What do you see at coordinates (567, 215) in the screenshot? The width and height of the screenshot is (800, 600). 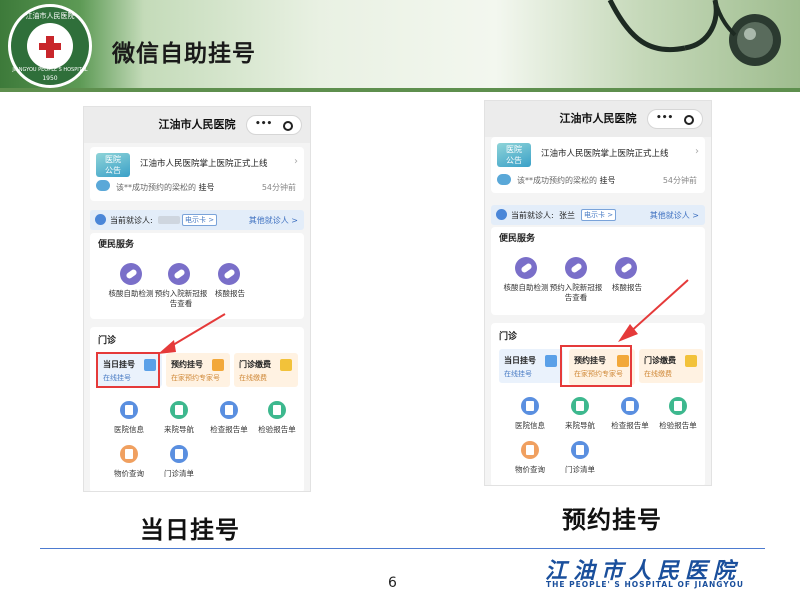 I see `visitor-name: 张兰` at bounding box center [567, 215].